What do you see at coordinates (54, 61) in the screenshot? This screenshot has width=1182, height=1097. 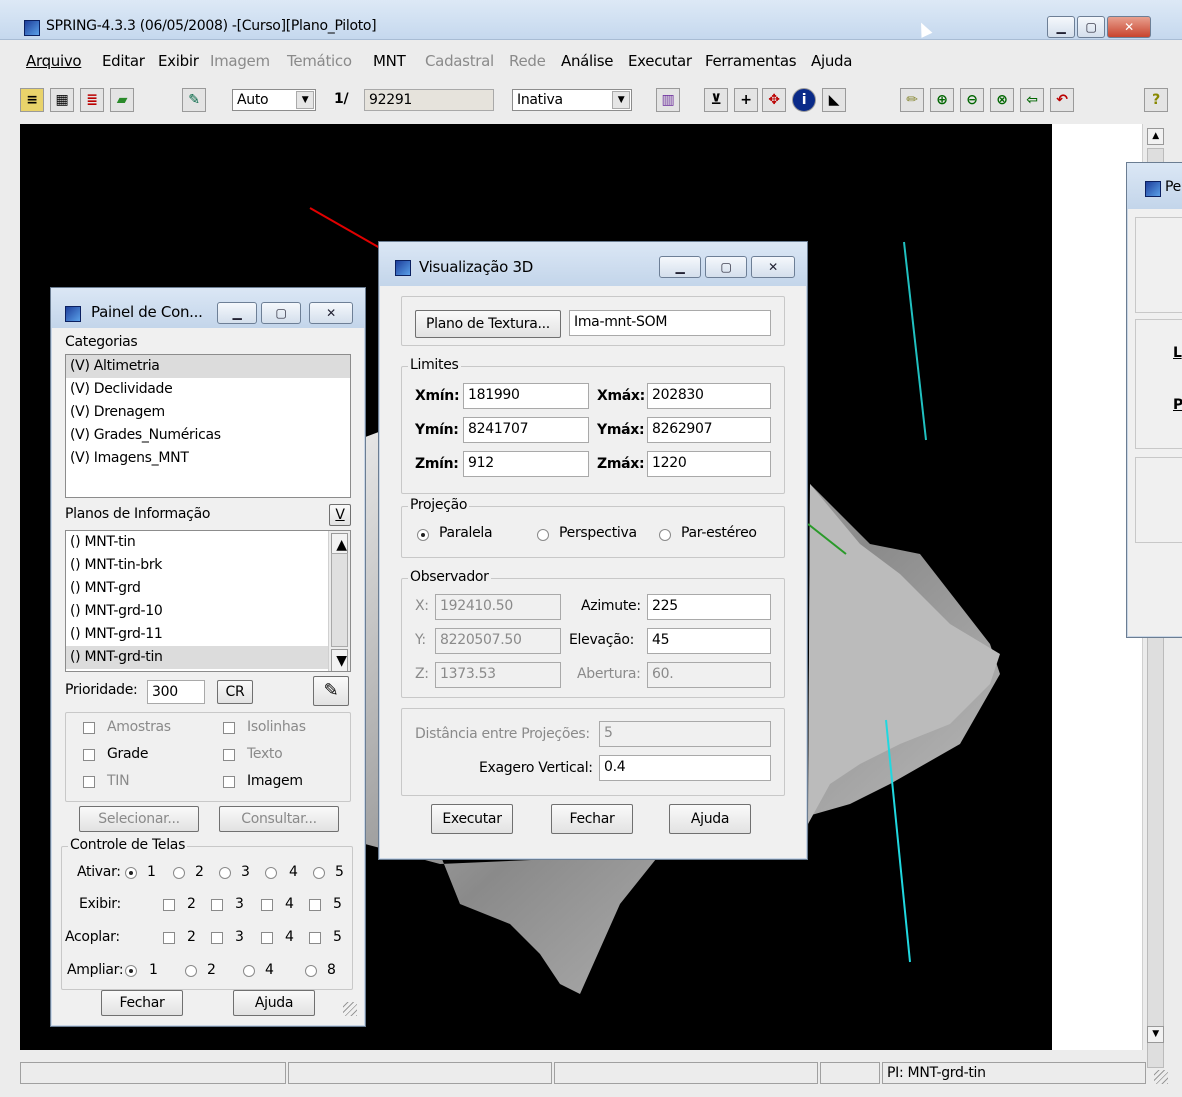 I see `menu-arquivo: Arquivo` at bounding box center [54, 61].